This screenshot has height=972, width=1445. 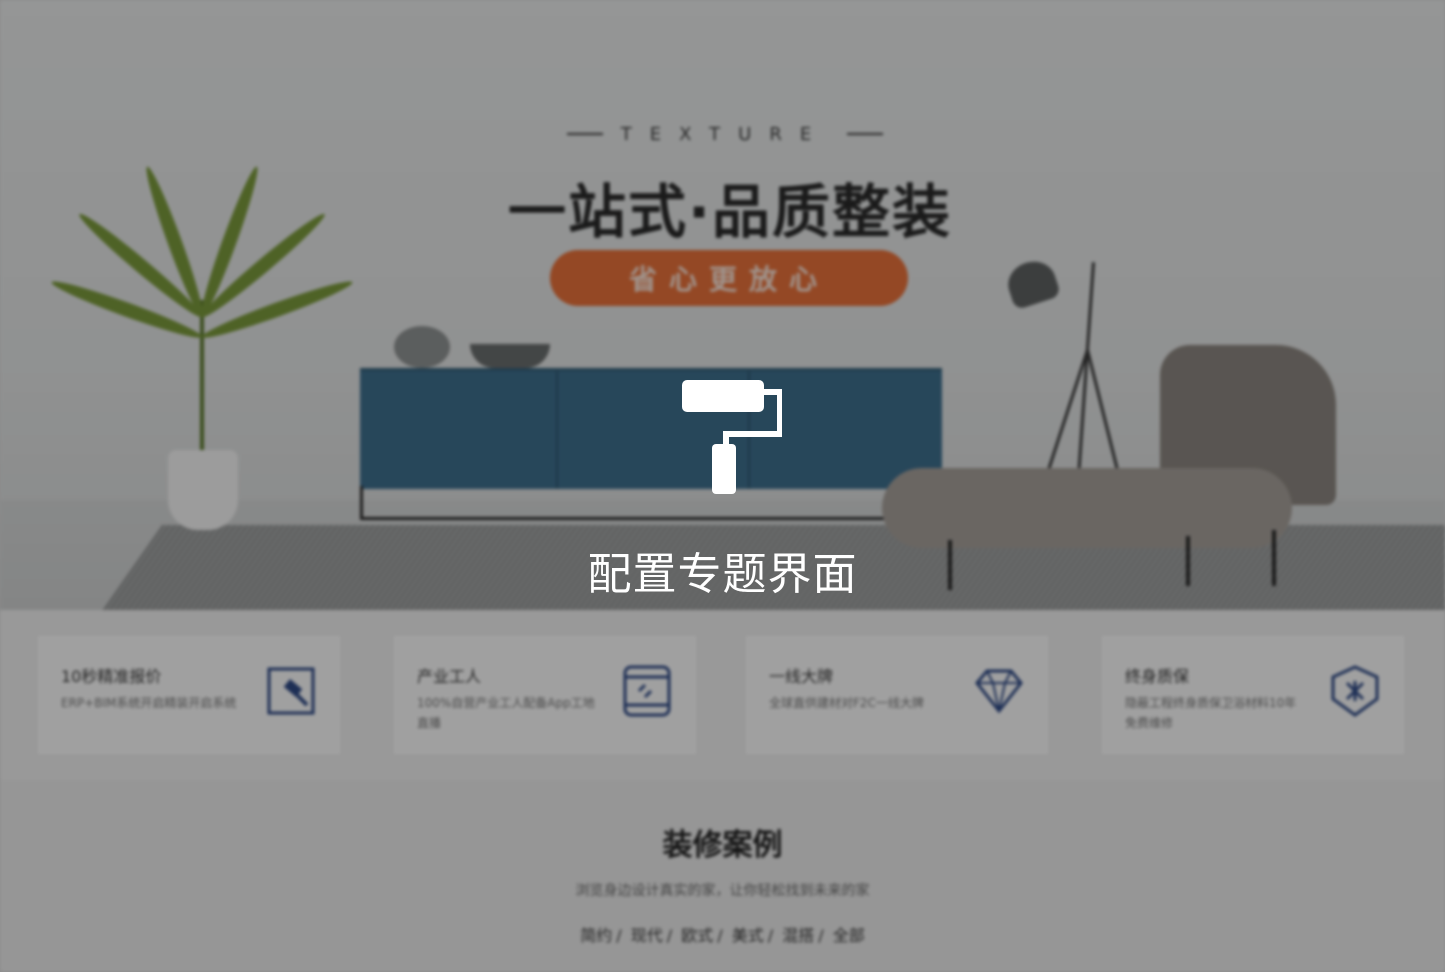 I want to click on paint-roller-icon, so click(x=732, y=437).